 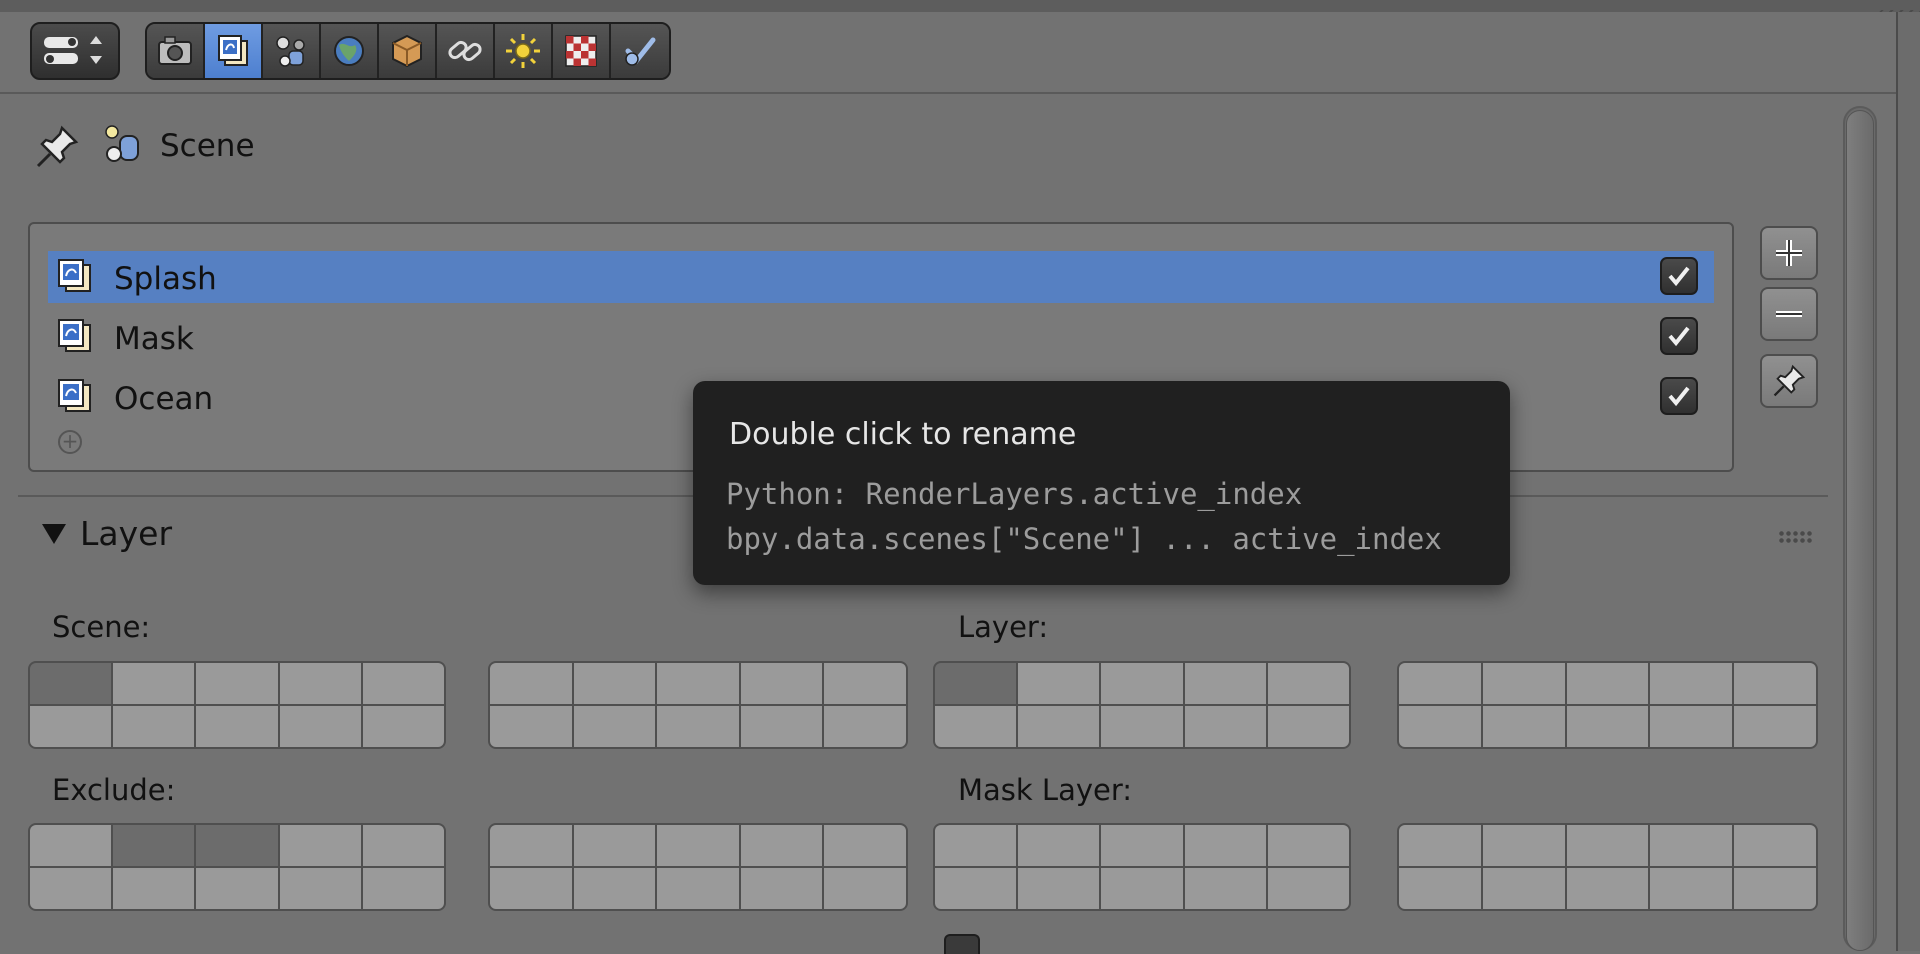 What do you see at coordinates (640, 51) in the screenshot?
I see `tab-physics` at bounding box center [640, 51].